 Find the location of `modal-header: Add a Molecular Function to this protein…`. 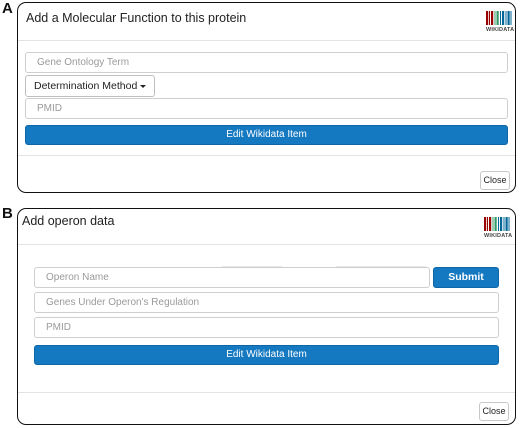

modal-header: Add a Molecular Function to this protein… is located at coordinates (266, 22).